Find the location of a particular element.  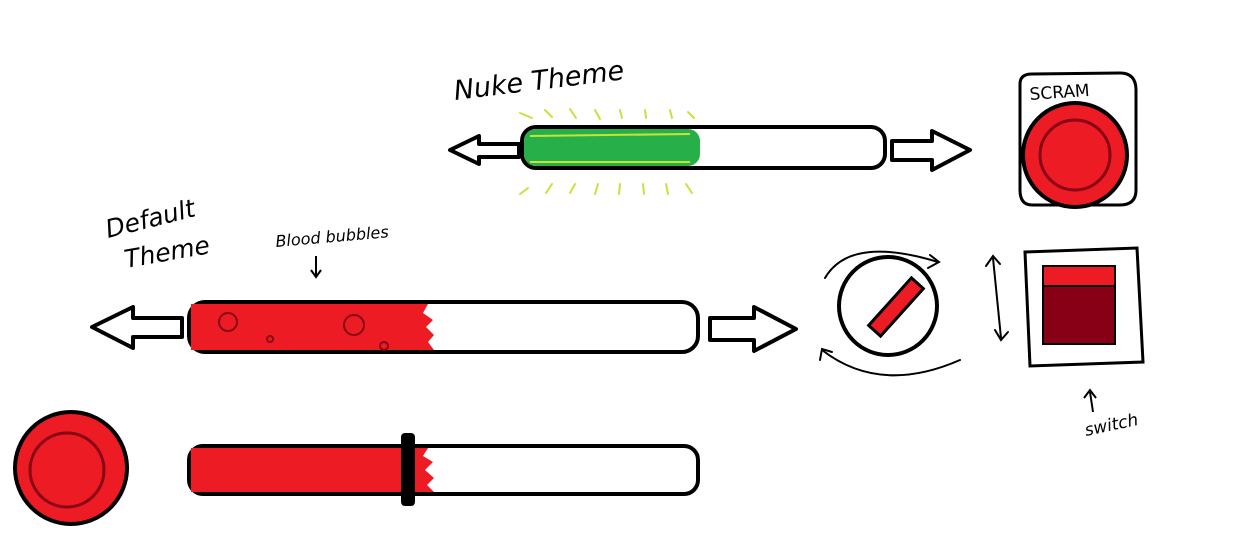

nuke-left-arrow-icon is located at coordinates (484, 150).